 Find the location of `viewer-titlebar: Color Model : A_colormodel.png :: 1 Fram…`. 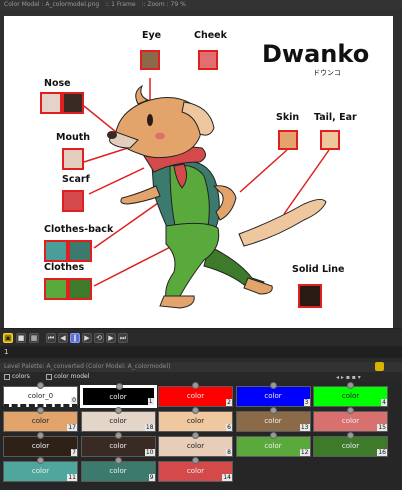

viewer-titlebar: Color Model : A_colormodel.png :: 1 Fram… is located at coordinates (201, 5).